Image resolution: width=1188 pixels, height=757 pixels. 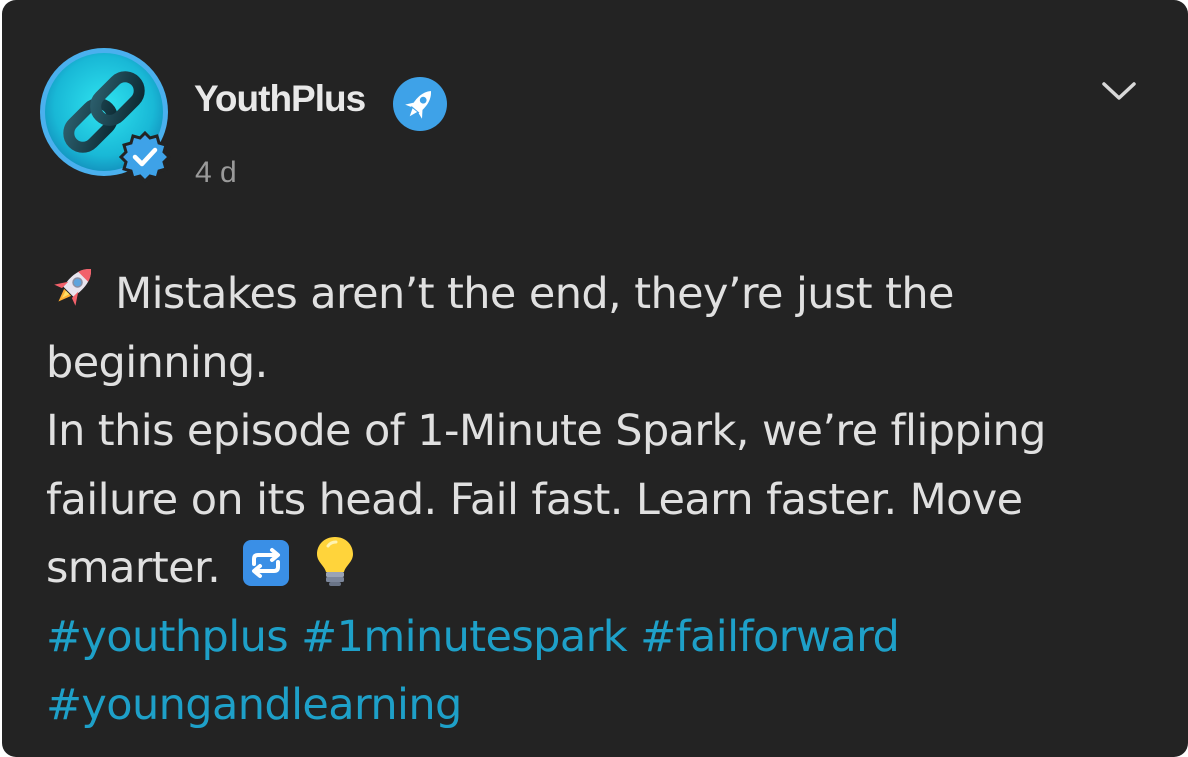 What do you see at coordinates (105, 115) in the screenshot?
I see `profile-avatar` at bounding box center [105, 115].